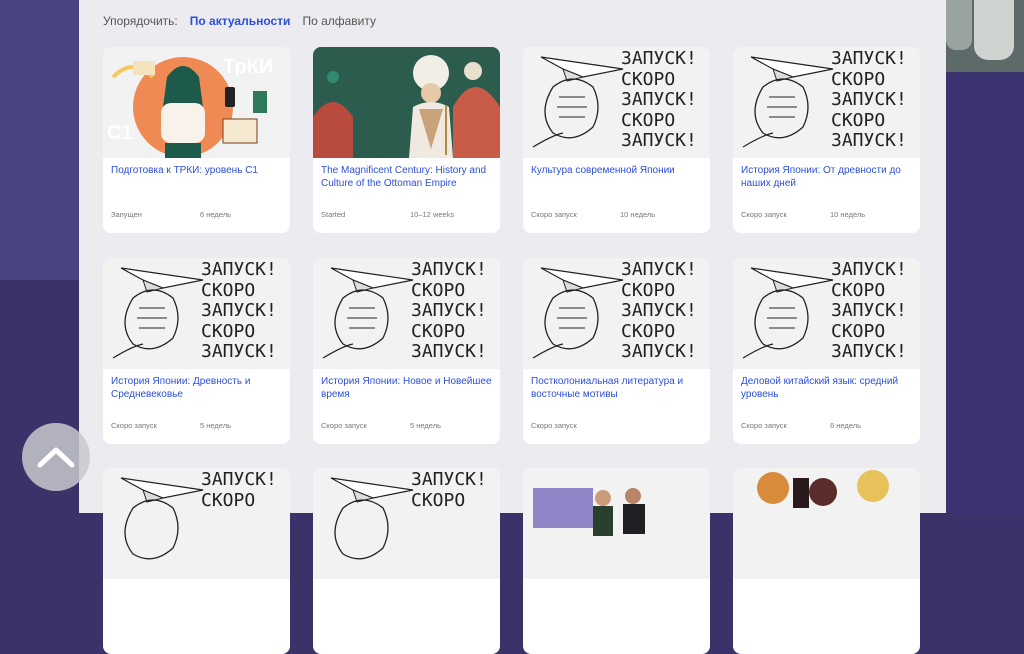  I want to click on art-label-trki: ТрКИ, so click(248, 67).